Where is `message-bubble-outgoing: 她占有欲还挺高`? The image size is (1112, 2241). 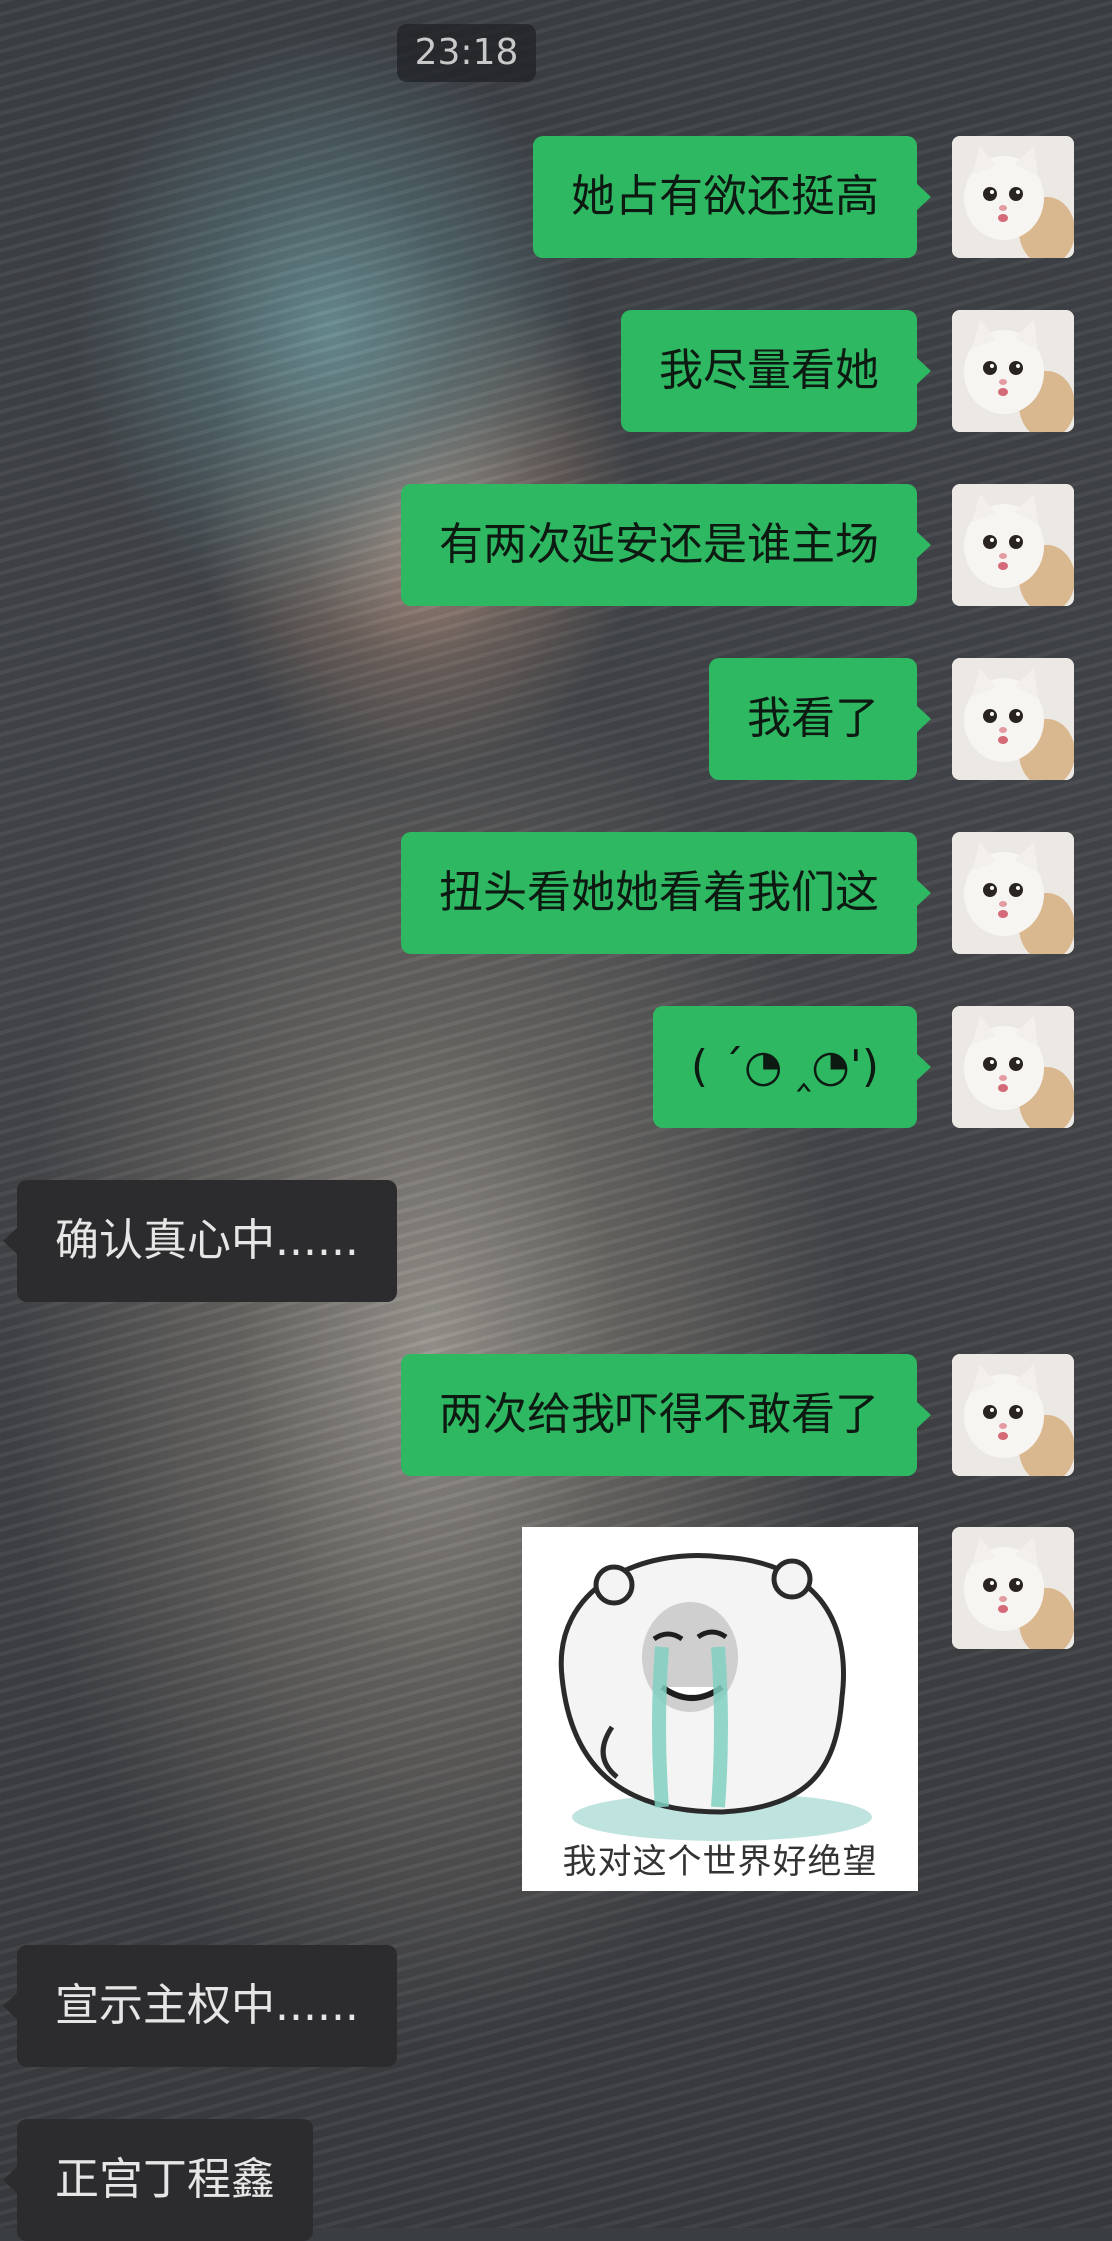
message-bubble-outgoing: 她占有欲还挺高 is located at coordinates (732, 197).